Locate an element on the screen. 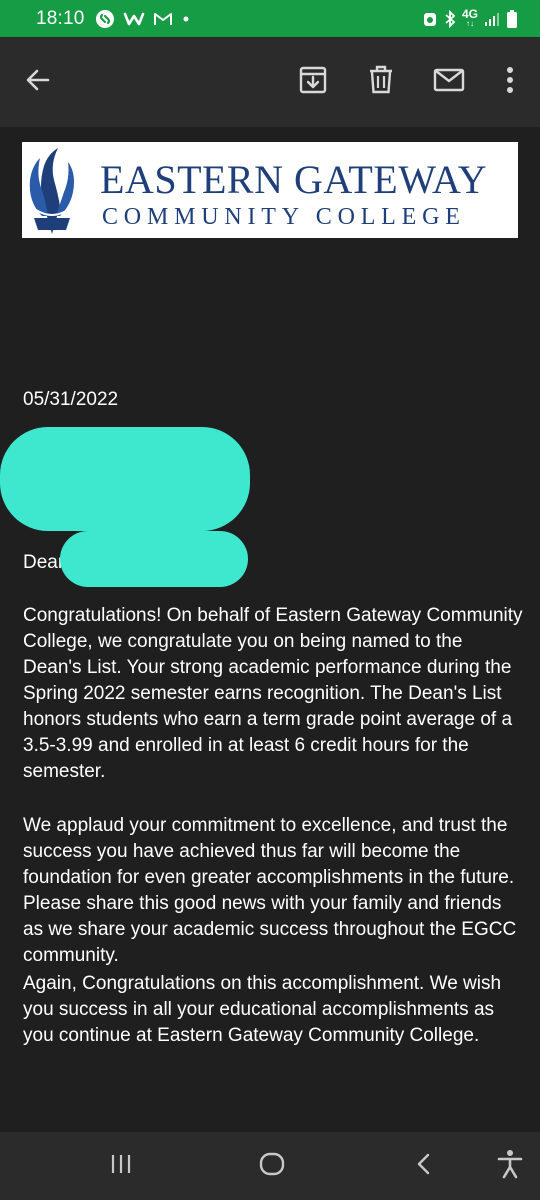  alarm-icon is located at coordinates (430, 19).